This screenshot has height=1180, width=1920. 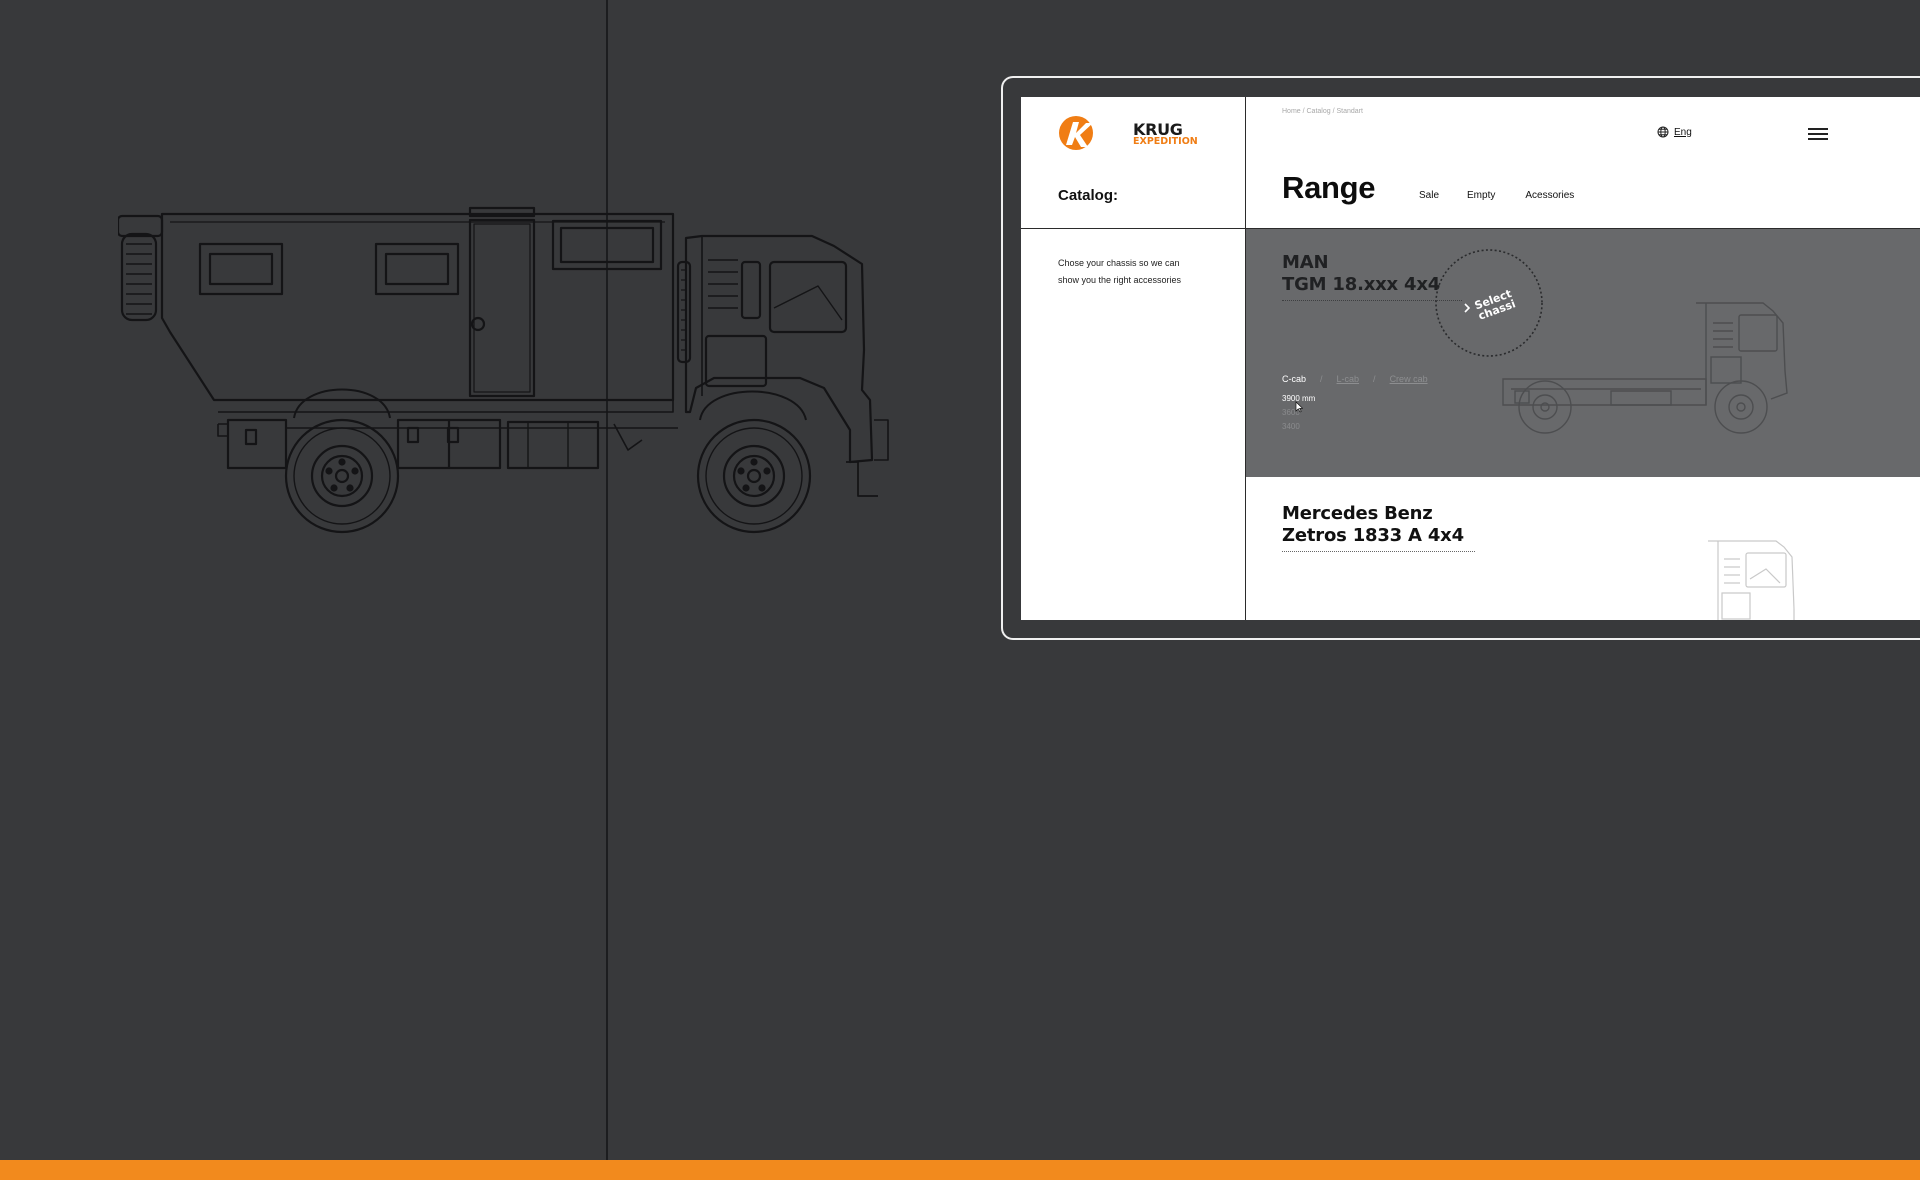 I want to click on wheelbase-option-3400: 3400, so click(x=1298, y=427).